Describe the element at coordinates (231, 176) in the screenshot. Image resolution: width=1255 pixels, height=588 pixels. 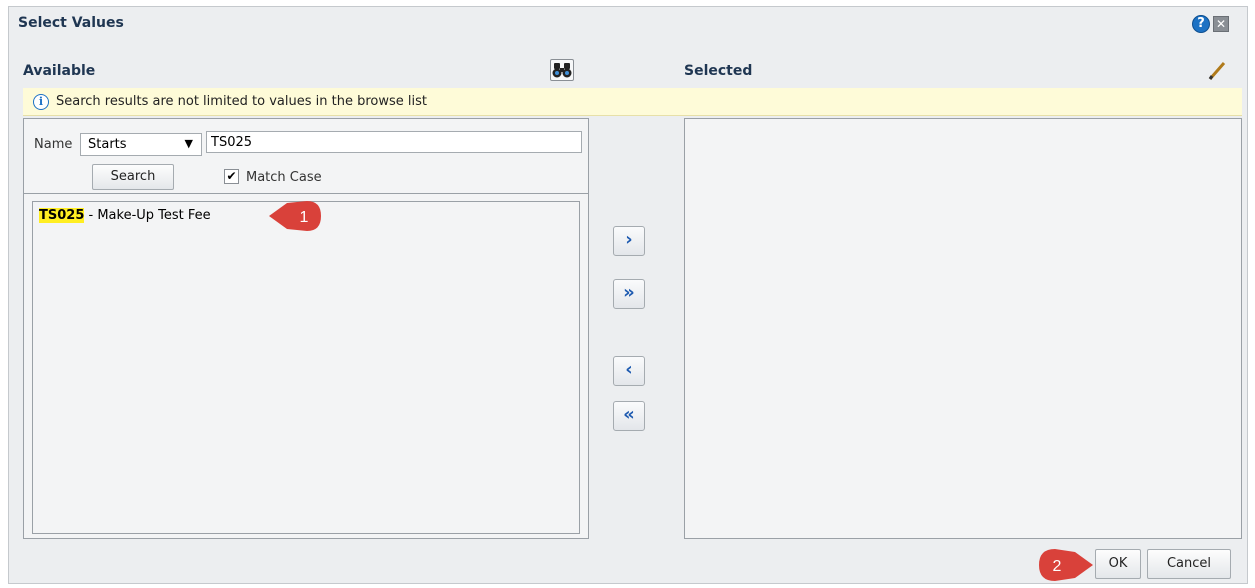
I see `match-case-checkbox: ✔` at that location.